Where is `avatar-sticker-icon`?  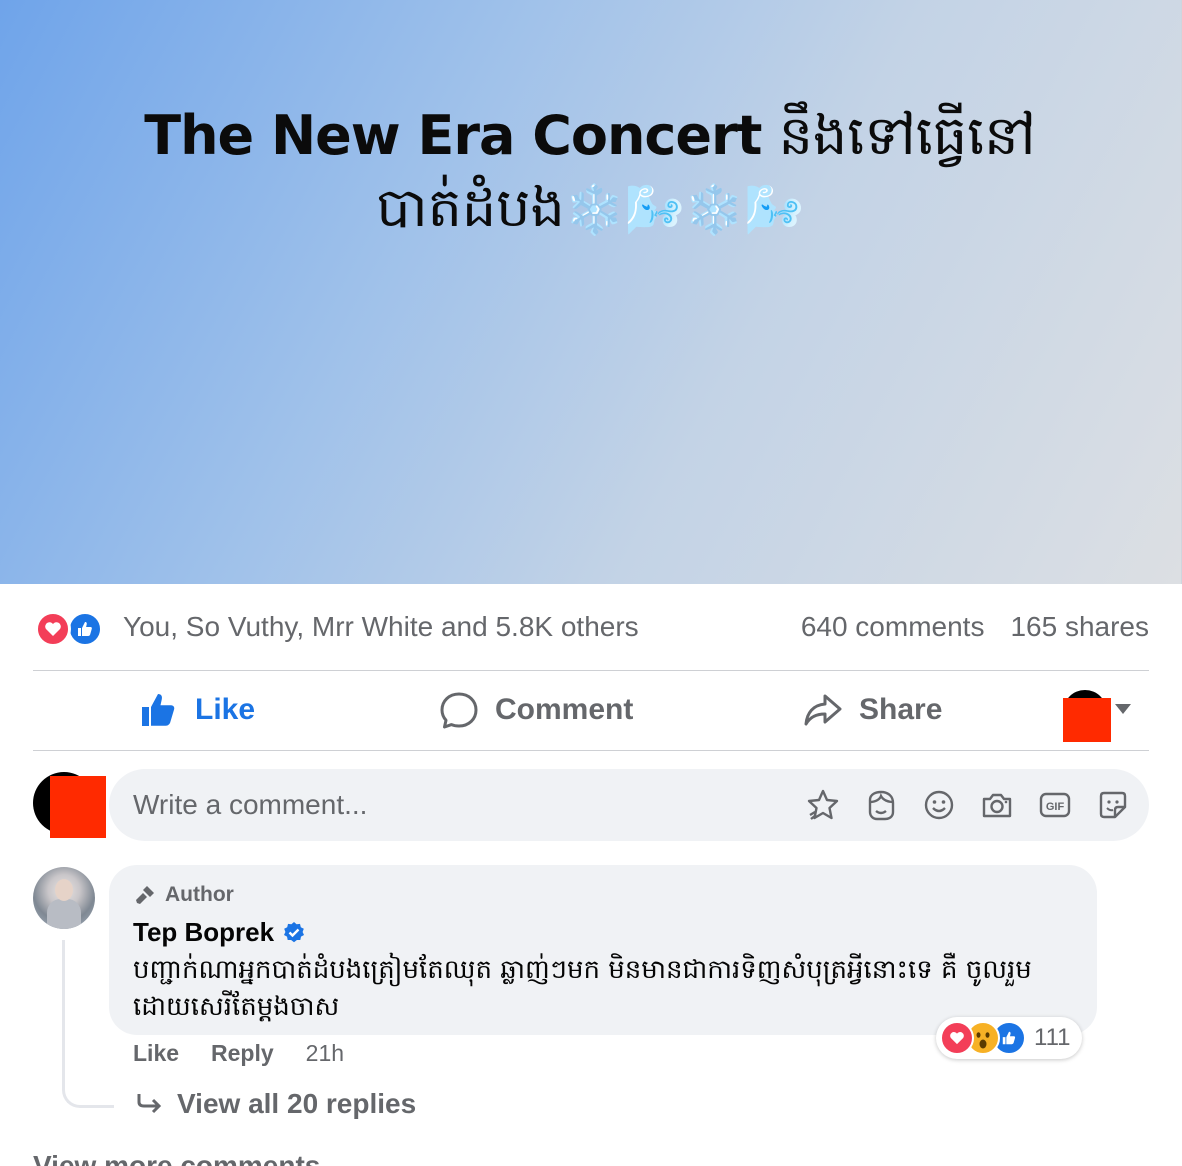 avatar-sticker-icon is located at coordinates (823, 805).